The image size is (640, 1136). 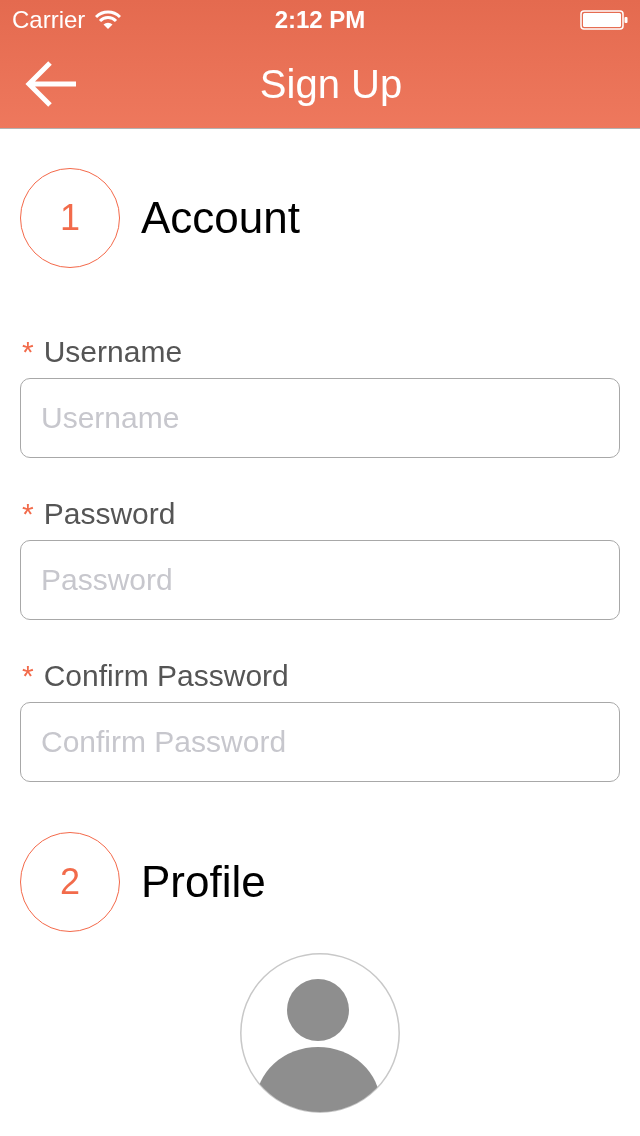 I want to click on nav-title: Sign Up, so click(x=331, y=84).